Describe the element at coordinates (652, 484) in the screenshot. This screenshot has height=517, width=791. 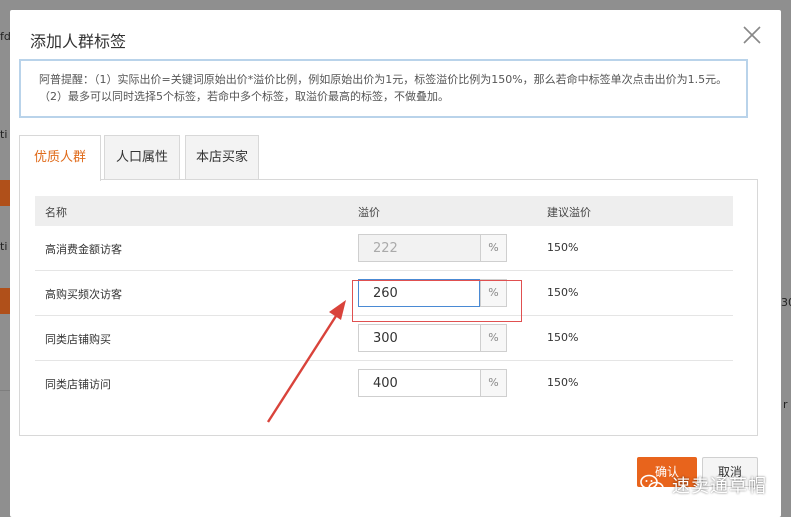
I see `wechat-icon` at that location.